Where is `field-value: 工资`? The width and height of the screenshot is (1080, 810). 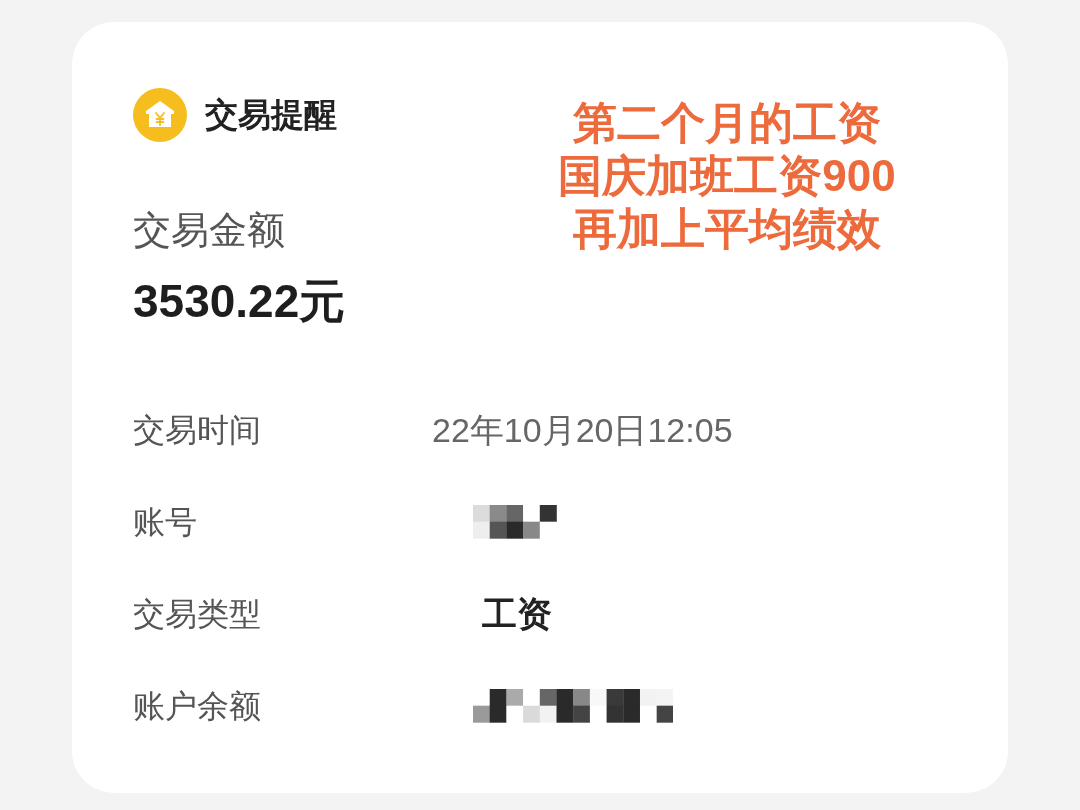
field-value: 工资 is located at coordinates (517, 614).